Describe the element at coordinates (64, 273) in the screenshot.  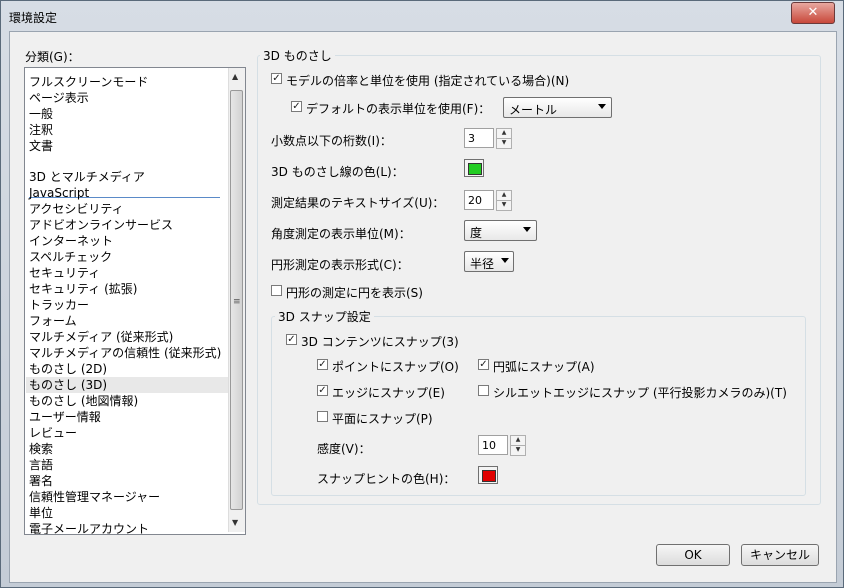
I see `category-item: セキュリティ` at that location.